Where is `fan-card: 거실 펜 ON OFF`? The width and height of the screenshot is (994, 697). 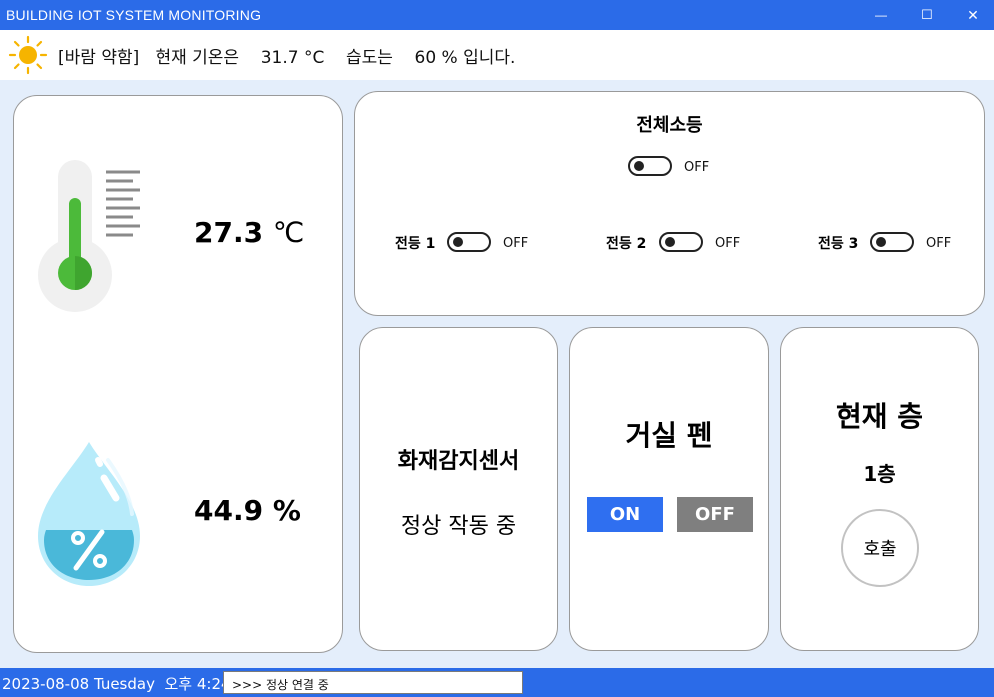 fan-card: 거실 펜 ON OFF is located at coordinates (669, 489).